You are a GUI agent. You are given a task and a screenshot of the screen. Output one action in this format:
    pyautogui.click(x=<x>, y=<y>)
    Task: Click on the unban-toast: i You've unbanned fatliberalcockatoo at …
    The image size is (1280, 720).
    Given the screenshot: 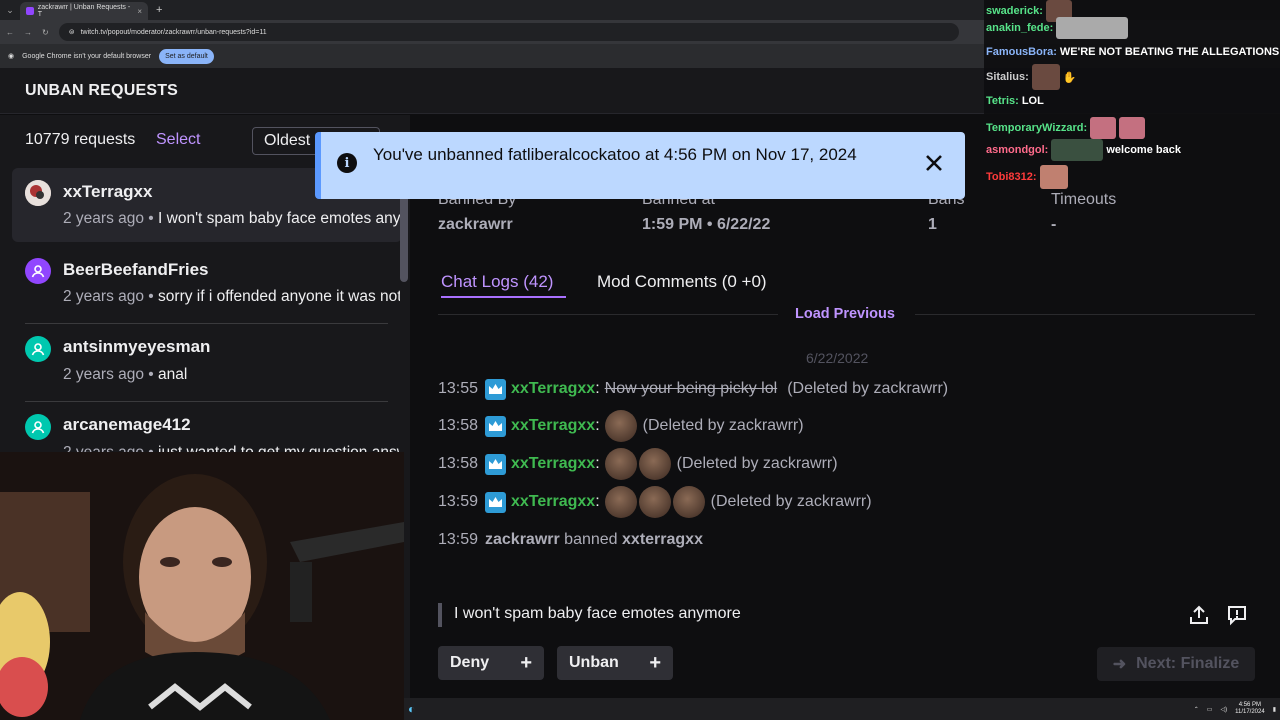 What is the action you would take?
    pyautogui.click(x=640, y=165)
    